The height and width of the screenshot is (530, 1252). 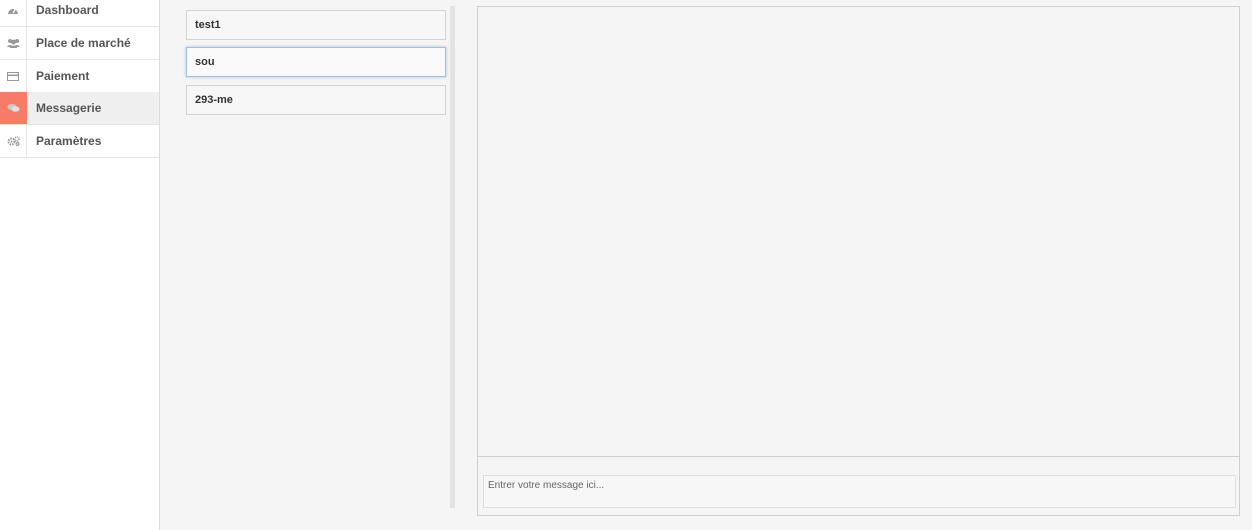 I want to click on sidebar-item-paiement: Paiement, so click(x=79, y=76).